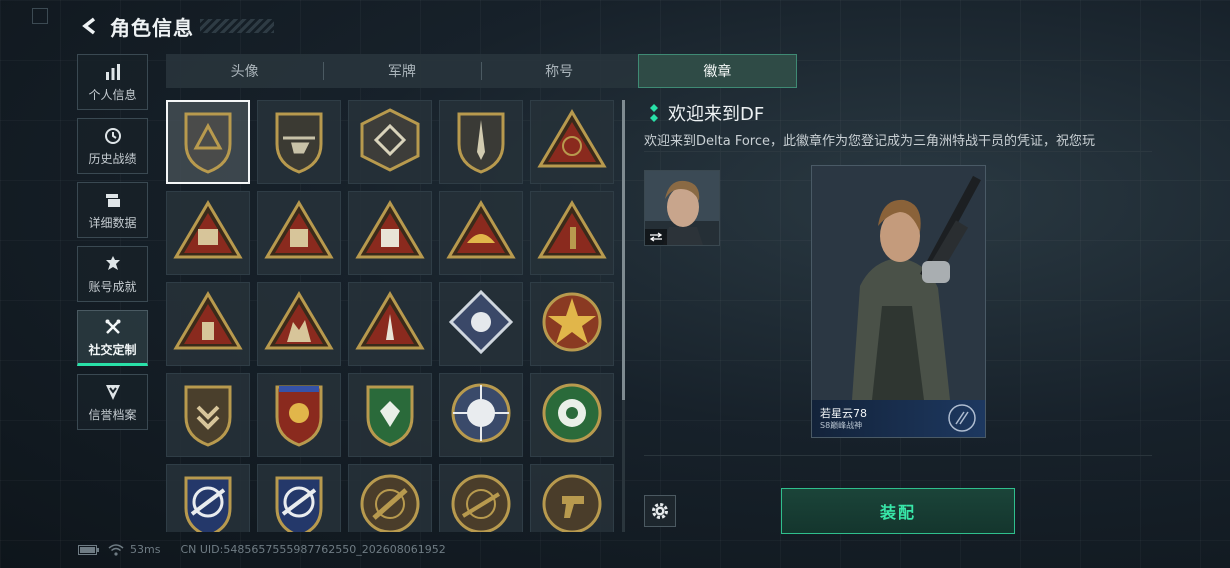  I want to click on gear-icon, so click(660, 511).